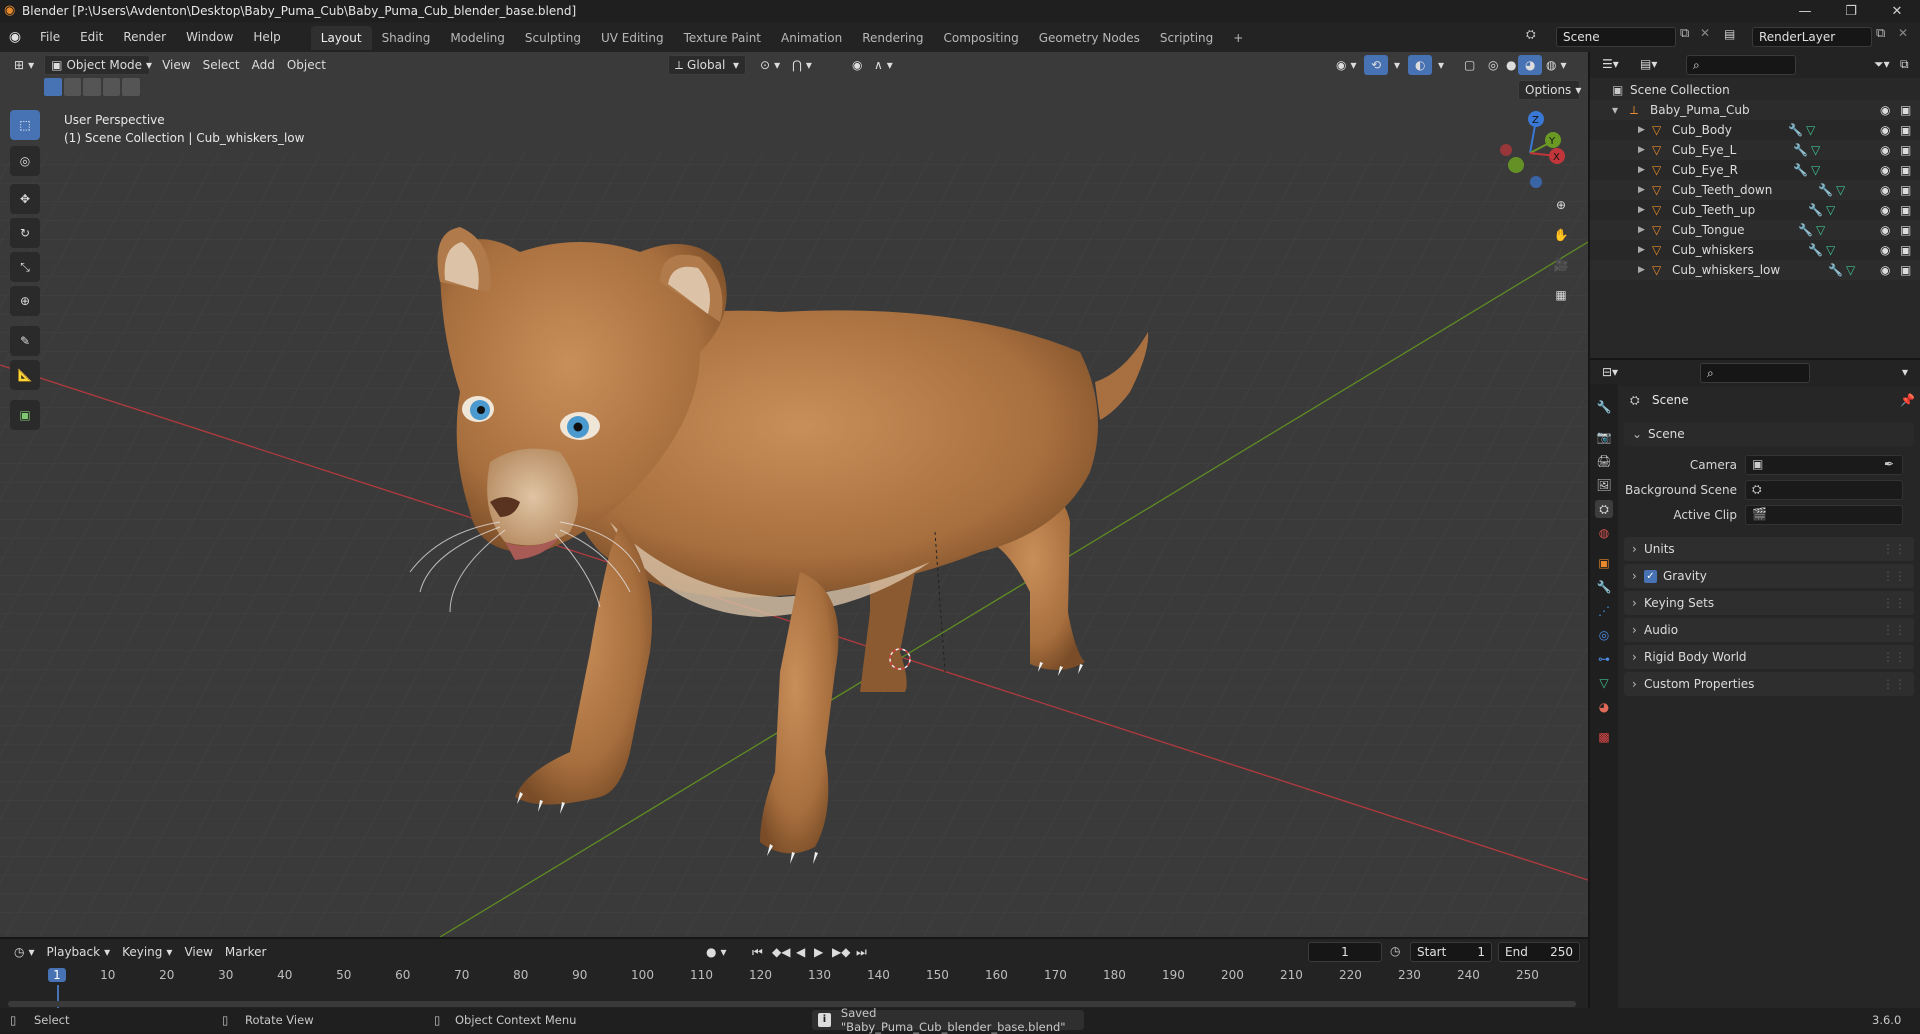 The width and height of the screenshot is (1920, 1034). I want to click on visibility-button: ◉ ▾, so click(1346, 65).